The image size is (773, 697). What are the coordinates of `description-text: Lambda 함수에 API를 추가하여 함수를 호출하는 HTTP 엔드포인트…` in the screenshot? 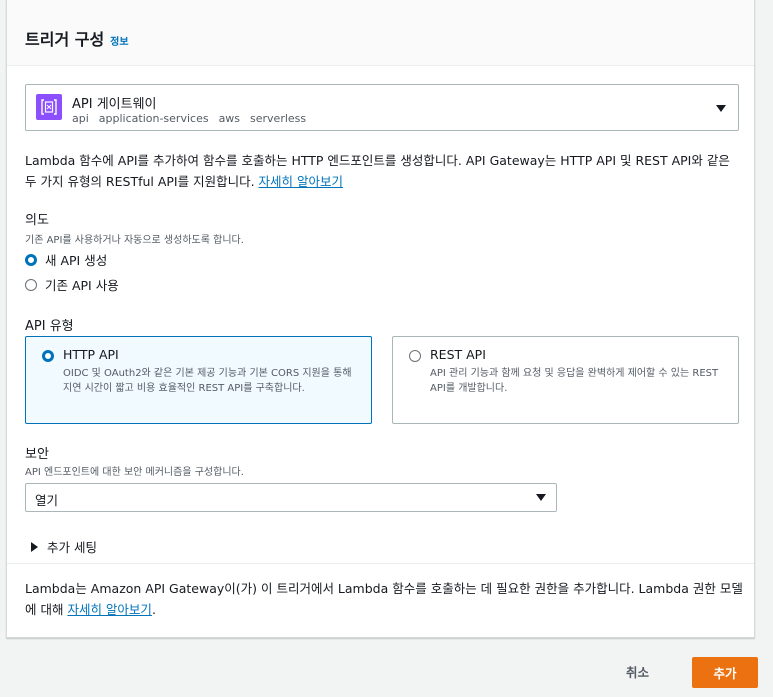 It's located at (377, 171).